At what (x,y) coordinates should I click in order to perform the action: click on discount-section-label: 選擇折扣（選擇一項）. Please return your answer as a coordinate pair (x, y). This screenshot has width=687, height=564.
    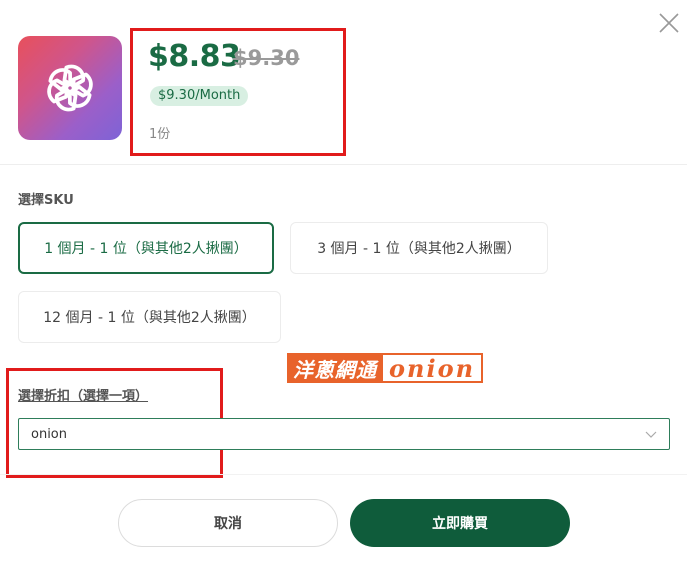
    Looking at the image, I should click on (83, 396).